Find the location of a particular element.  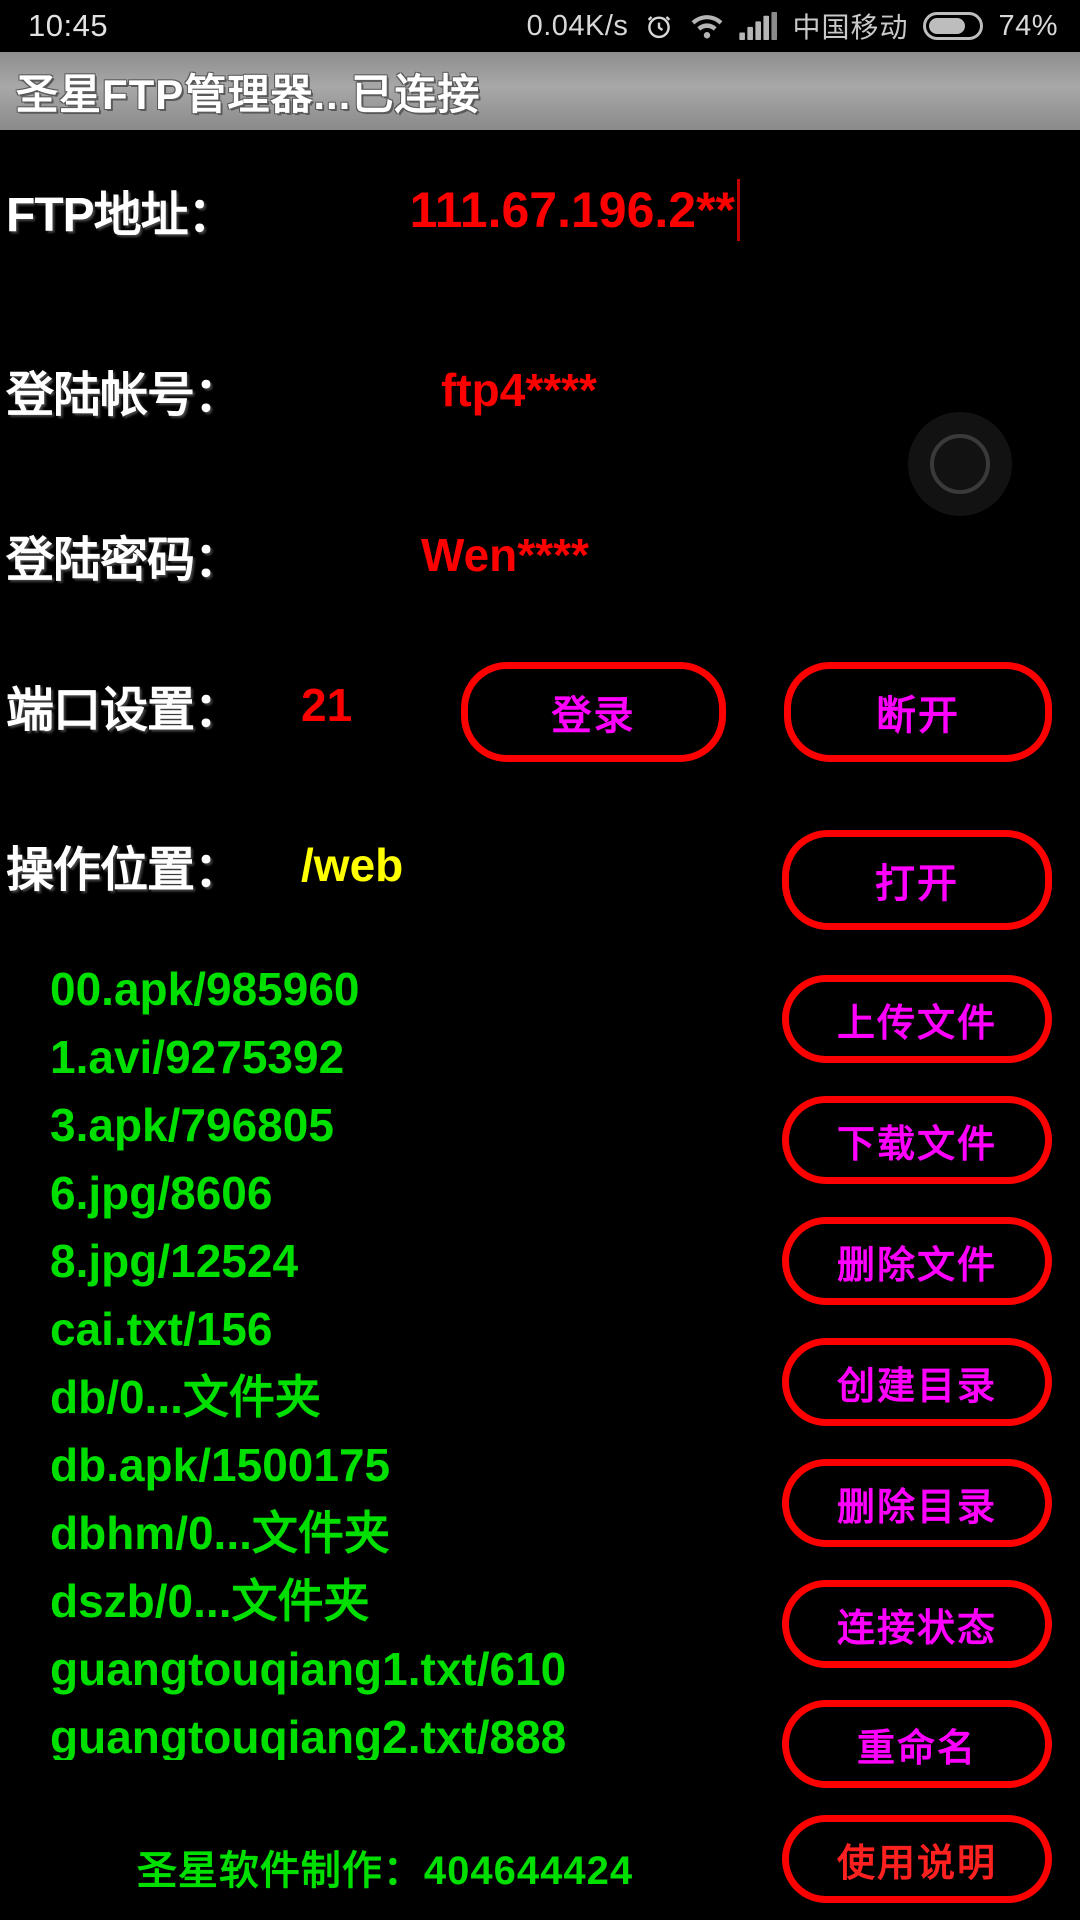

disconnect-button: 断开 is located at coordinates (918, 712).